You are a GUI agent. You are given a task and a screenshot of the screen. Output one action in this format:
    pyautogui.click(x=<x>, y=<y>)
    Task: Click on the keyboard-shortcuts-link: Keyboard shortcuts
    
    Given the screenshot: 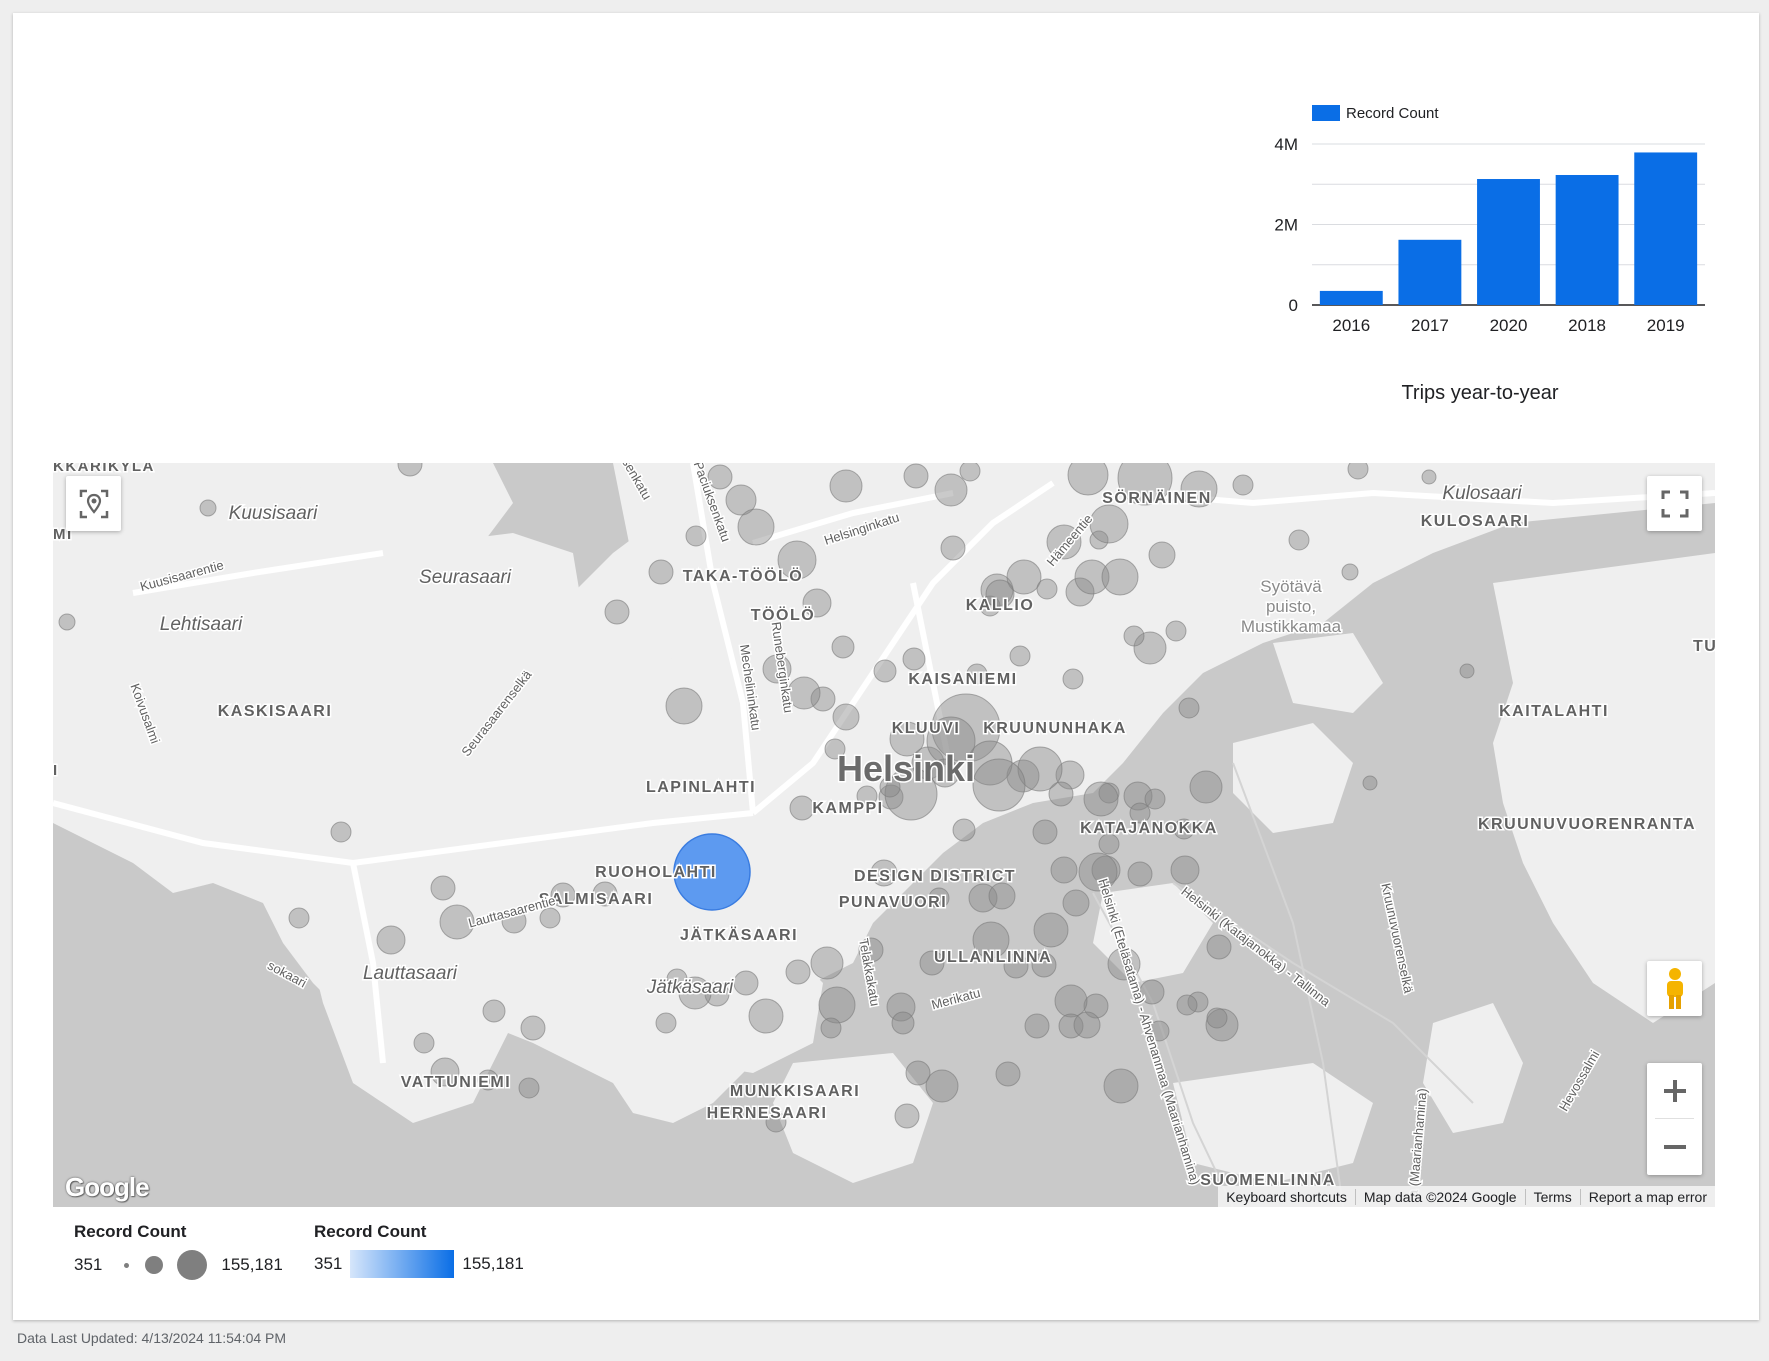 What is the action you would take?
    pyautogui.click(x=1286, y=1197)
    